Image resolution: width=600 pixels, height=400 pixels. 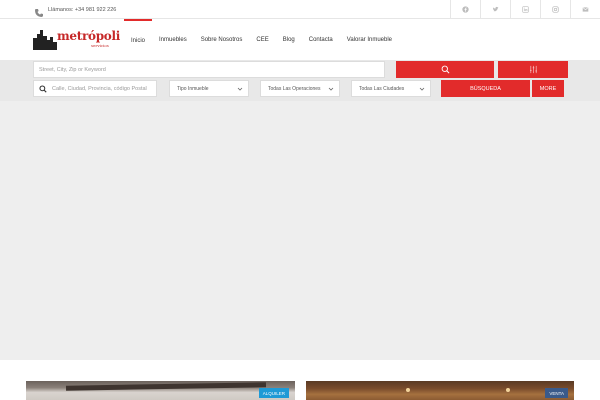 What do you see at coordinates (100, 45) in the screenshot?
I see `logo-subtitle: servicios` at bounding box center [100, 45].